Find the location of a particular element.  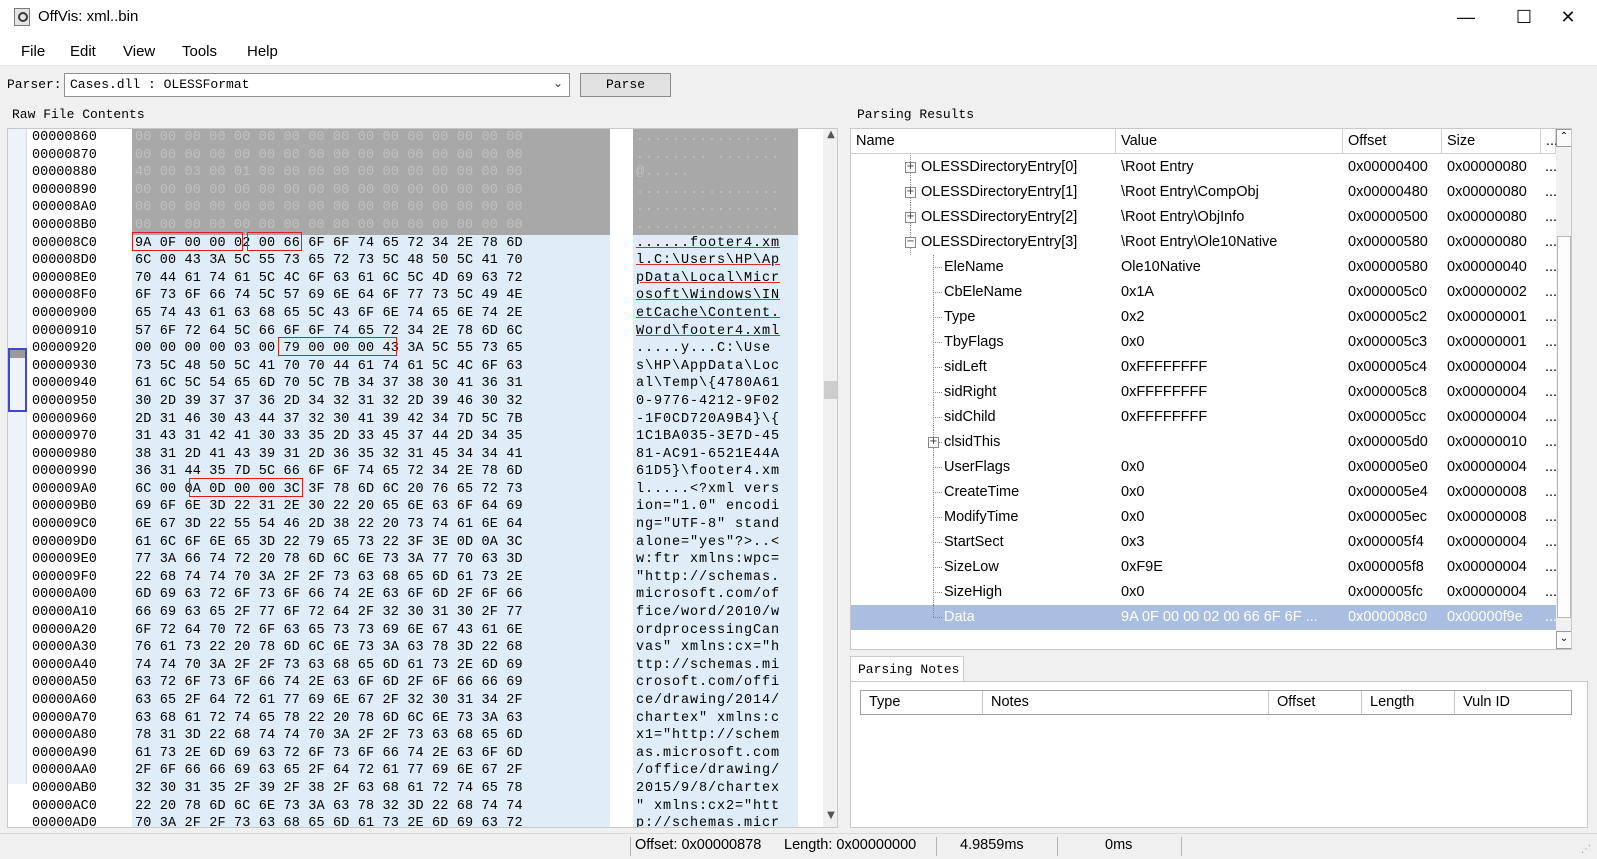

hex-ascii: " xmlns:cx2="htt is located at coordinates (715, 807).